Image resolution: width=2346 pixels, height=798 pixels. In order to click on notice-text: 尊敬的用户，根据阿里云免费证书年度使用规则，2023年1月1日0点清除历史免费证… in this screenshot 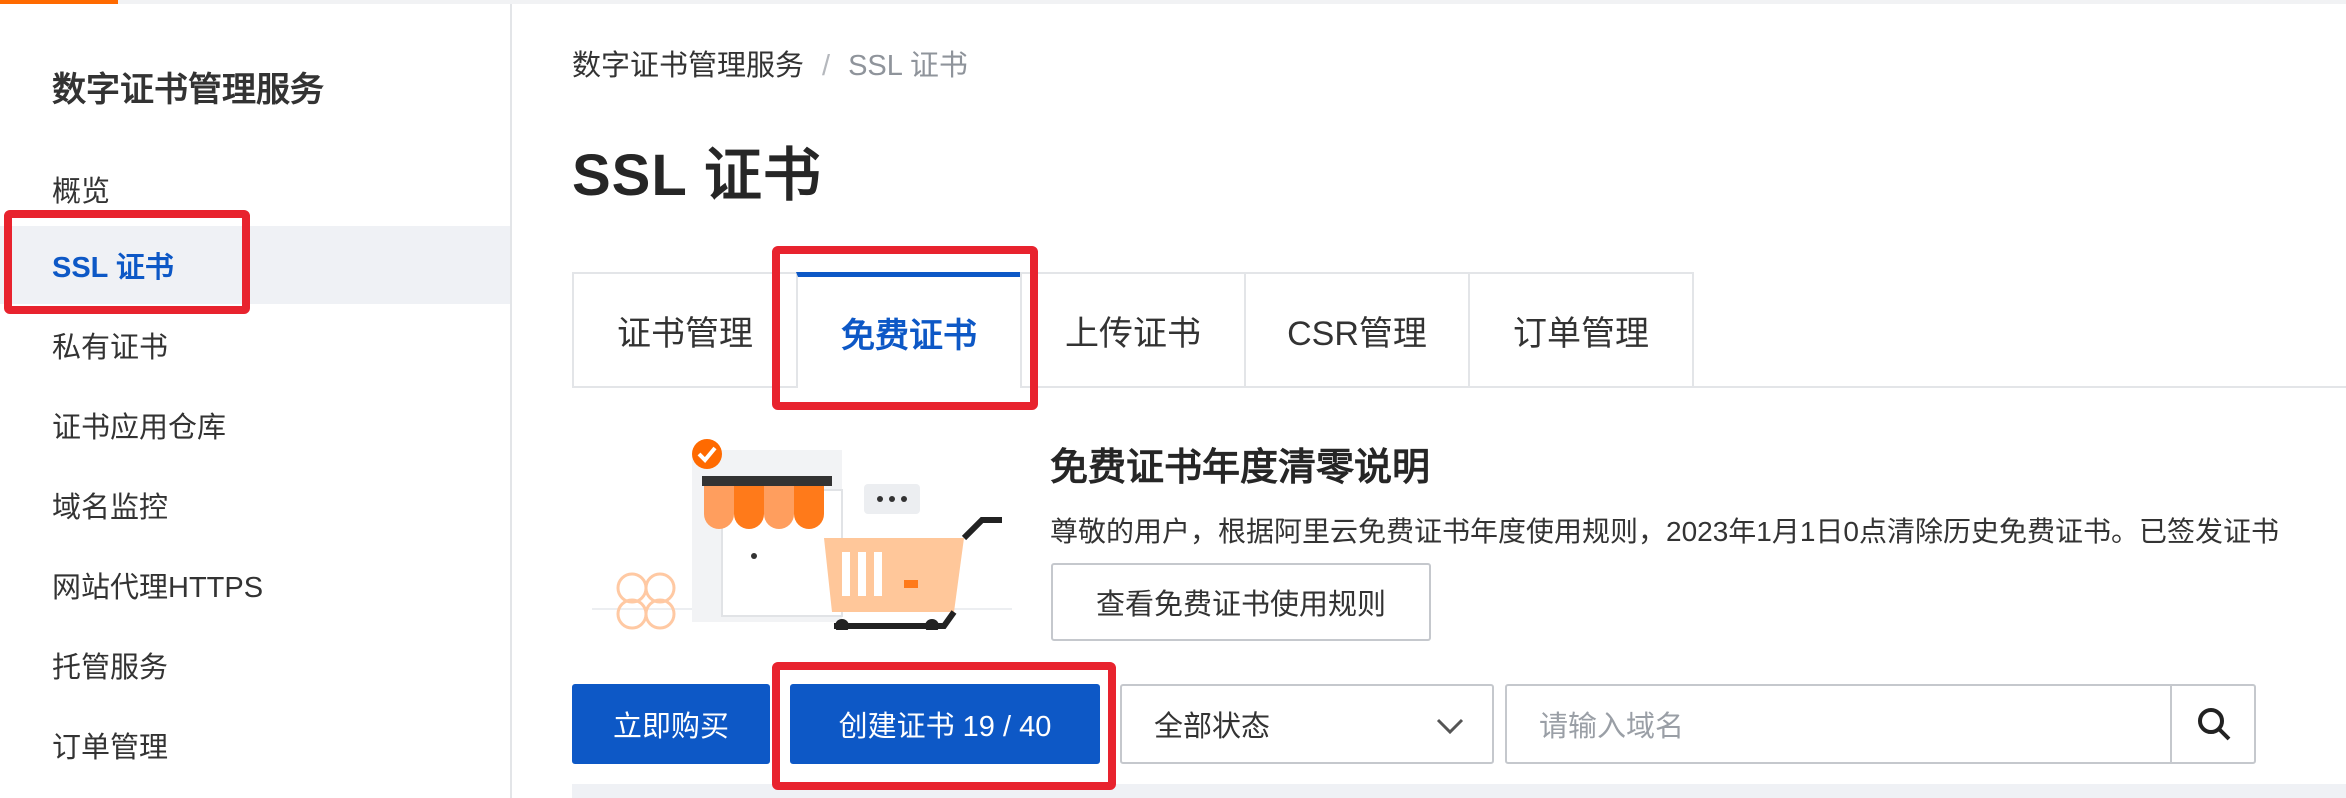, I will do `click(1665, 531)`.